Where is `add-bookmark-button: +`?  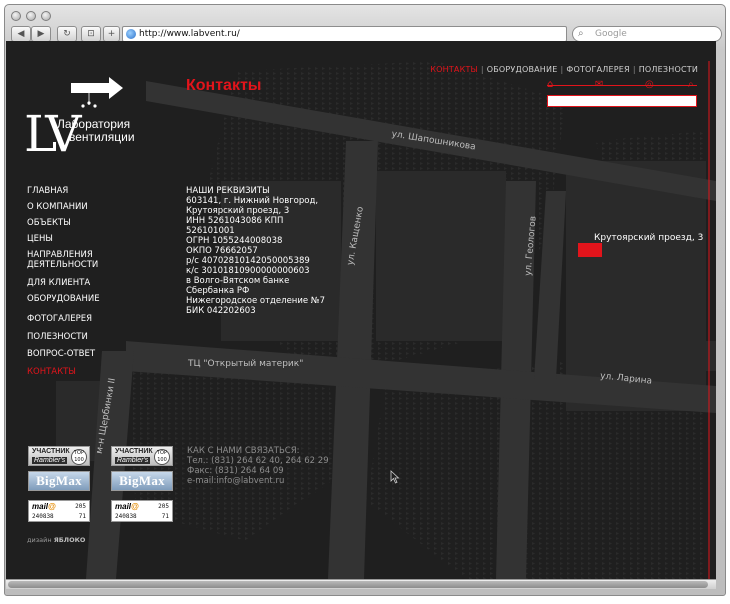 add-bookmark-button: + is located at coordinates (111, 34).